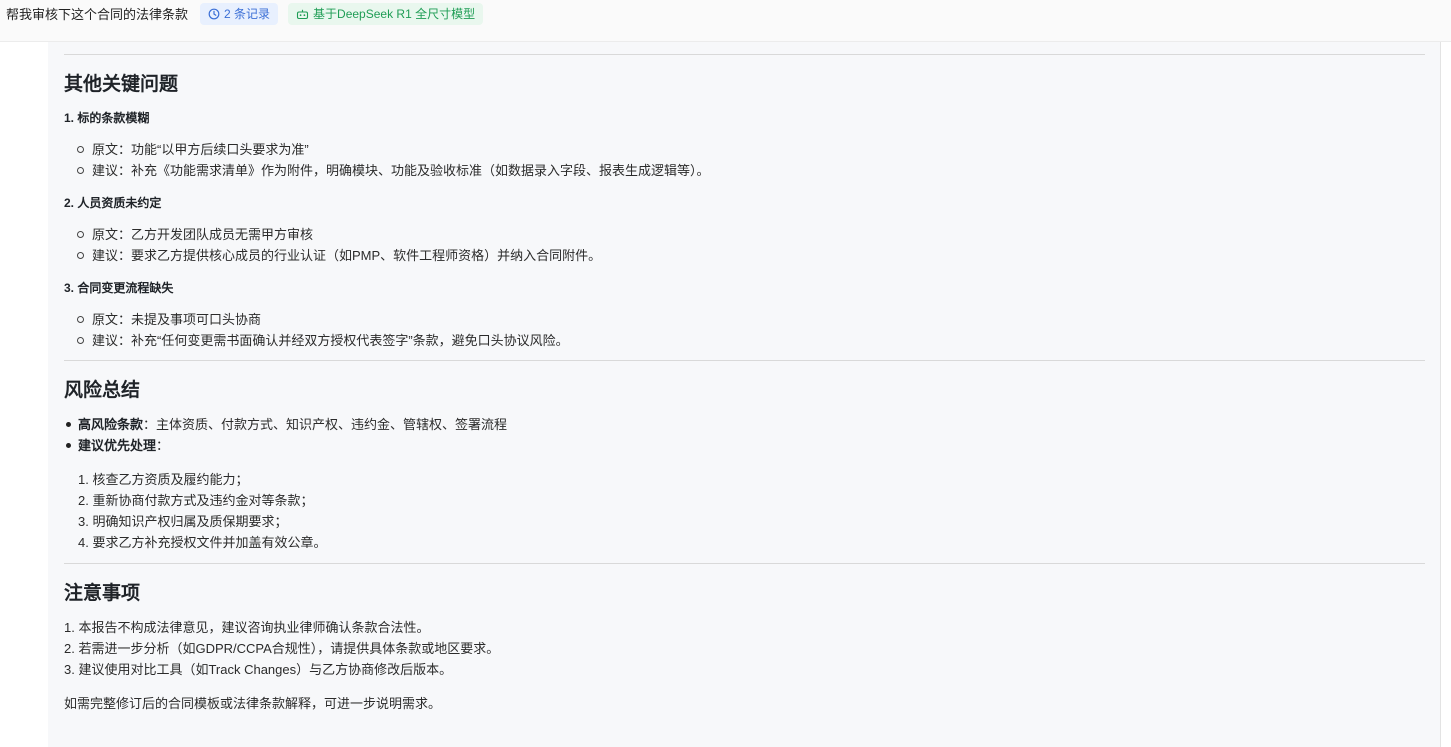  I want to click on closing-text: 如需完整修订后的合同模板或法律条款解释，可进一步说明需求。, so click(253, 703).